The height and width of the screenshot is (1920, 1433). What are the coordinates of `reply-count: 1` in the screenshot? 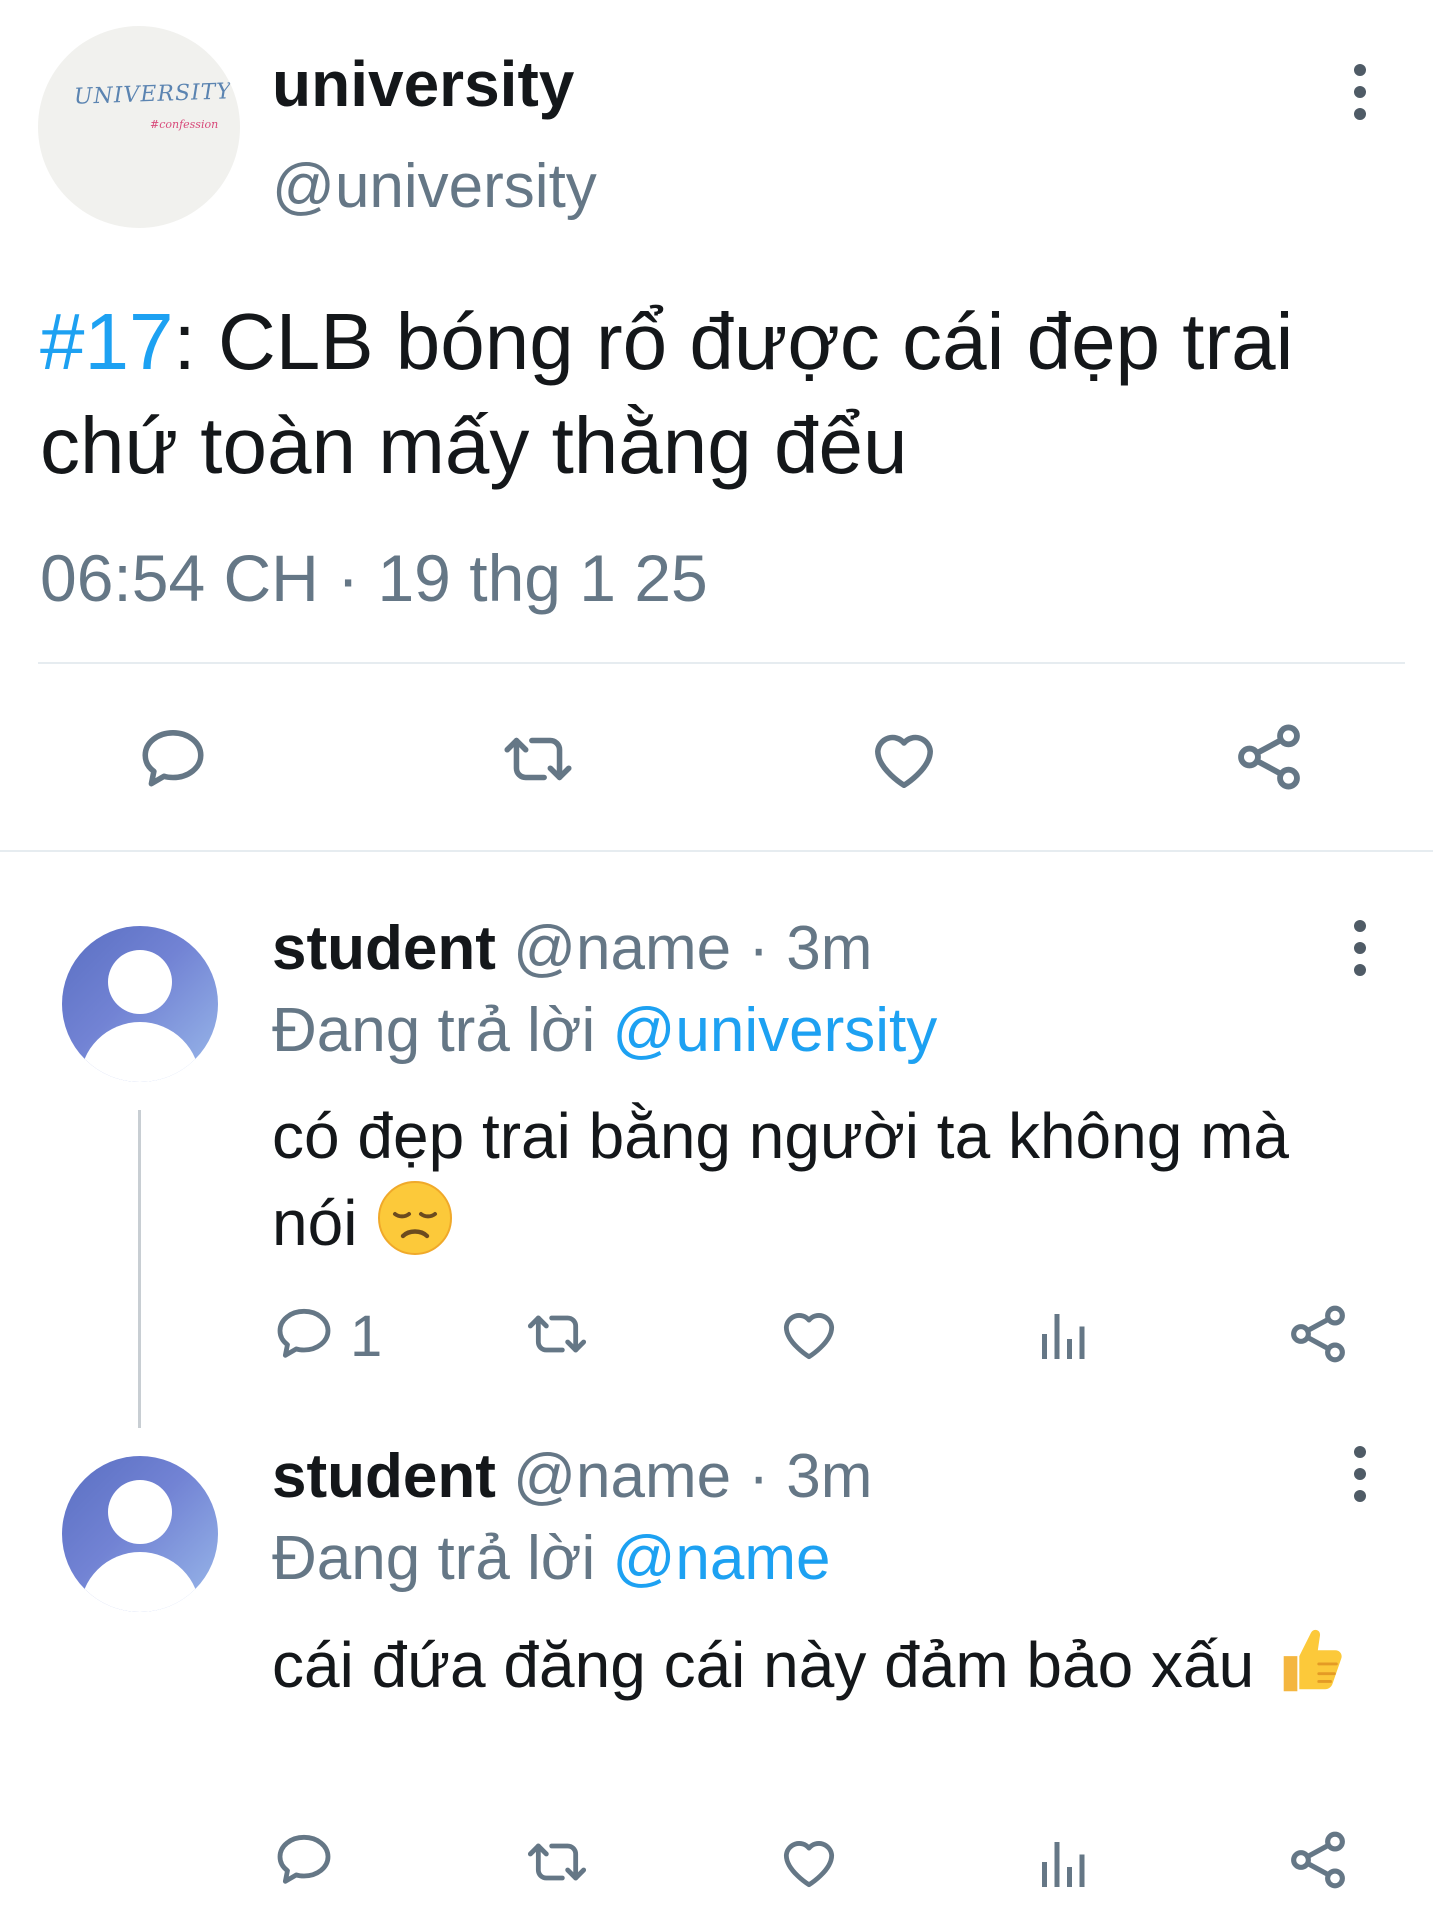 It's located at (366, 1336).